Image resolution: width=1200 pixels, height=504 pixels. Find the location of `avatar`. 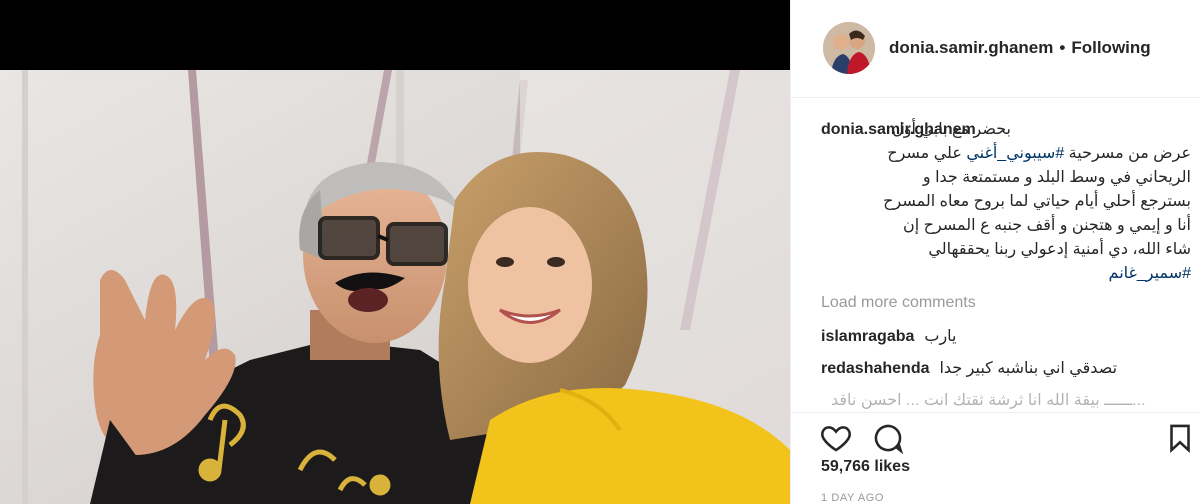

avatar is located at coordinates (849, 48).